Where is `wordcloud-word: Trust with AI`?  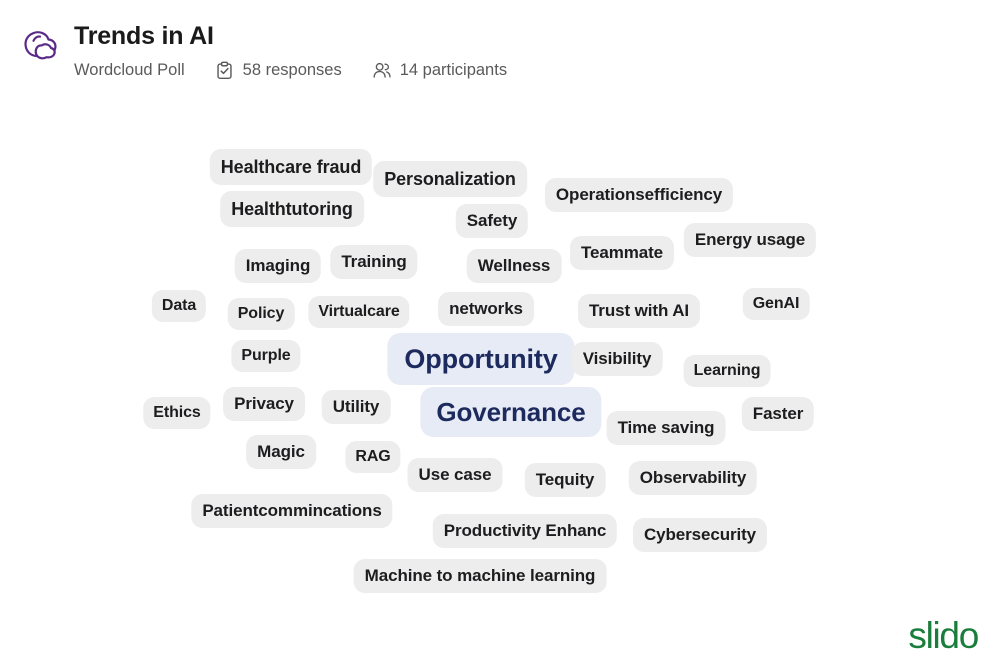
wordcloud-word: Trust with AI is located at coordinates (639, 311).